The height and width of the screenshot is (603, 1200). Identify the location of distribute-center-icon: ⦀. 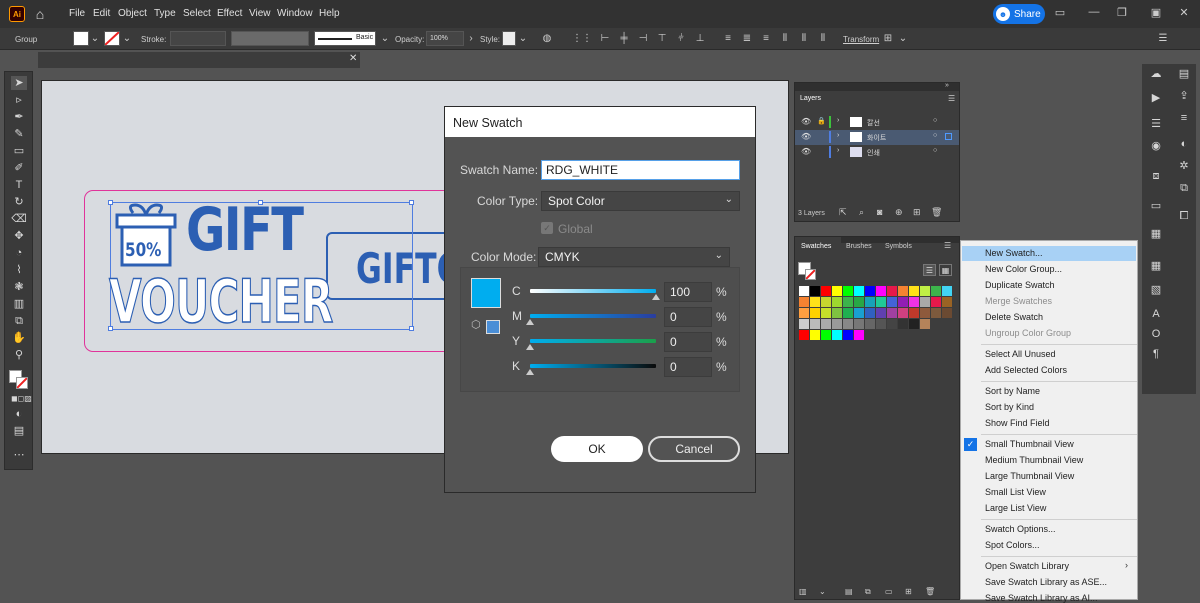
(804, 39).